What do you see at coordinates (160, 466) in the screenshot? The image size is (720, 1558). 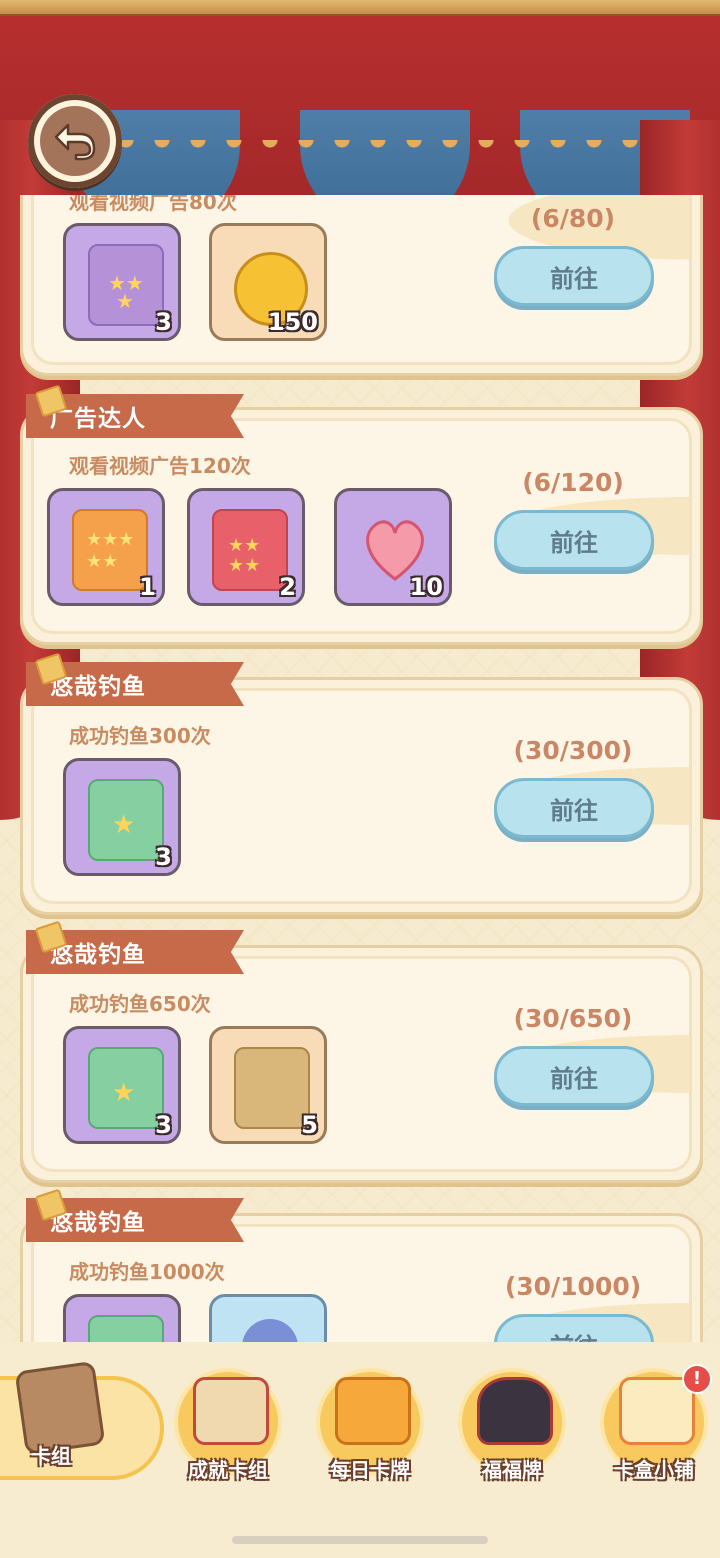 I see `task-description: 观看视频广告120次` at bounding box center [160, 466].